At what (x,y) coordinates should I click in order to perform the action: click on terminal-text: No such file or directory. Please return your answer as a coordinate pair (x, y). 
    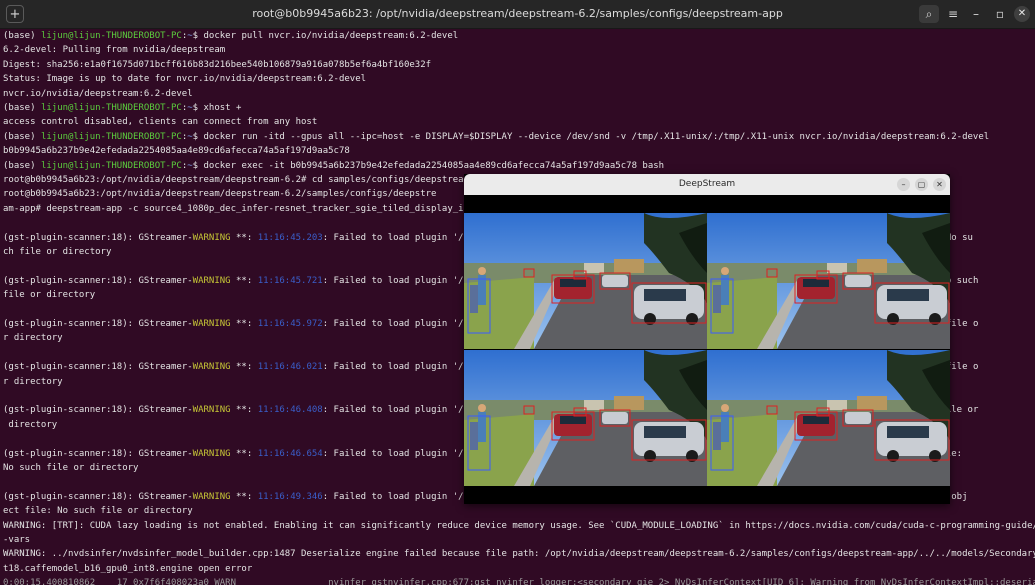
    Looking at the image, I should click on (71, 468).